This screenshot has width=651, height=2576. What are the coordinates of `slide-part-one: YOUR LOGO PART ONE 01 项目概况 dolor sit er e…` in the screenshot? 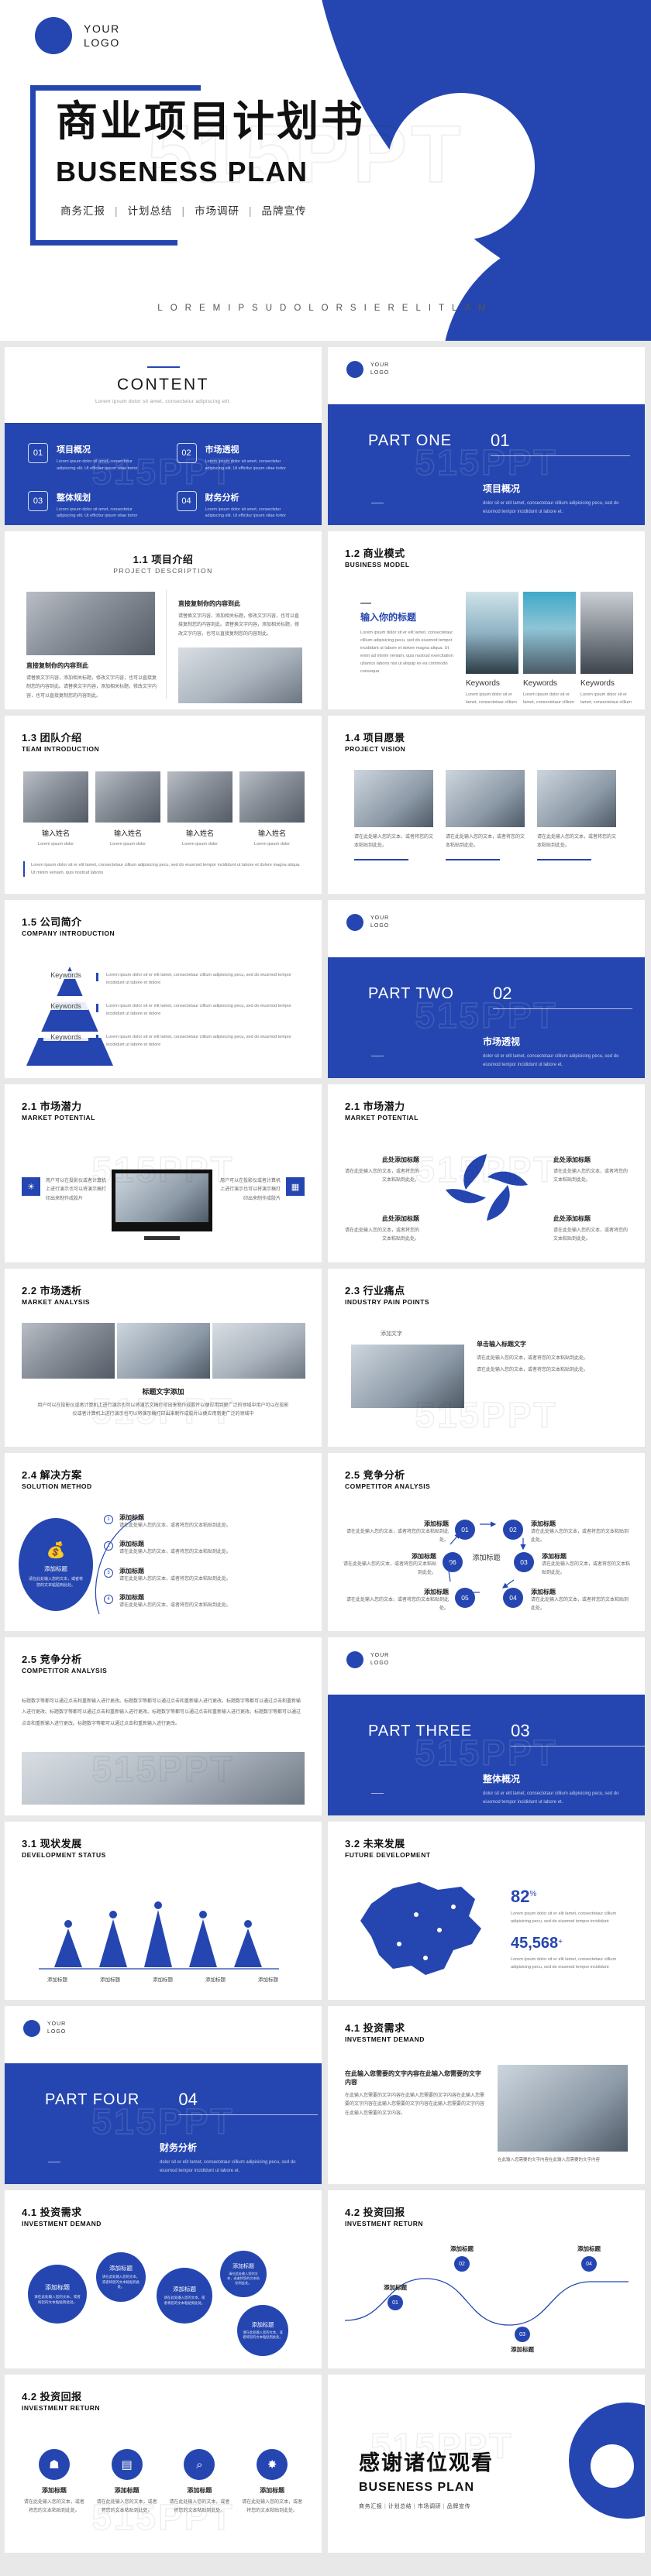 It's located at (486, 436).